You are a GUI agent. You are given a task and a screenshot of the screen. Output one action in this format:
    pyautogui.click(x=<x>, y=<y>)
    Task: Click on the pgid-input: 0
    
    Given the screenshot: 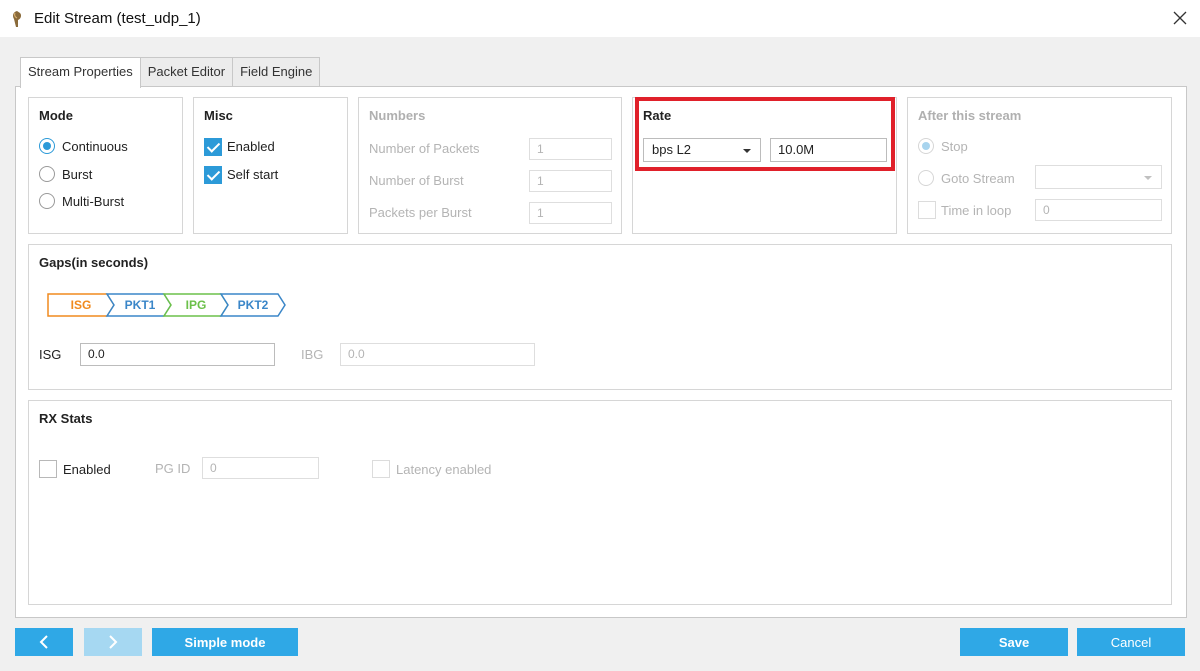 What is the action you would take?
    pyautogui.click(x=260, y=468)
    